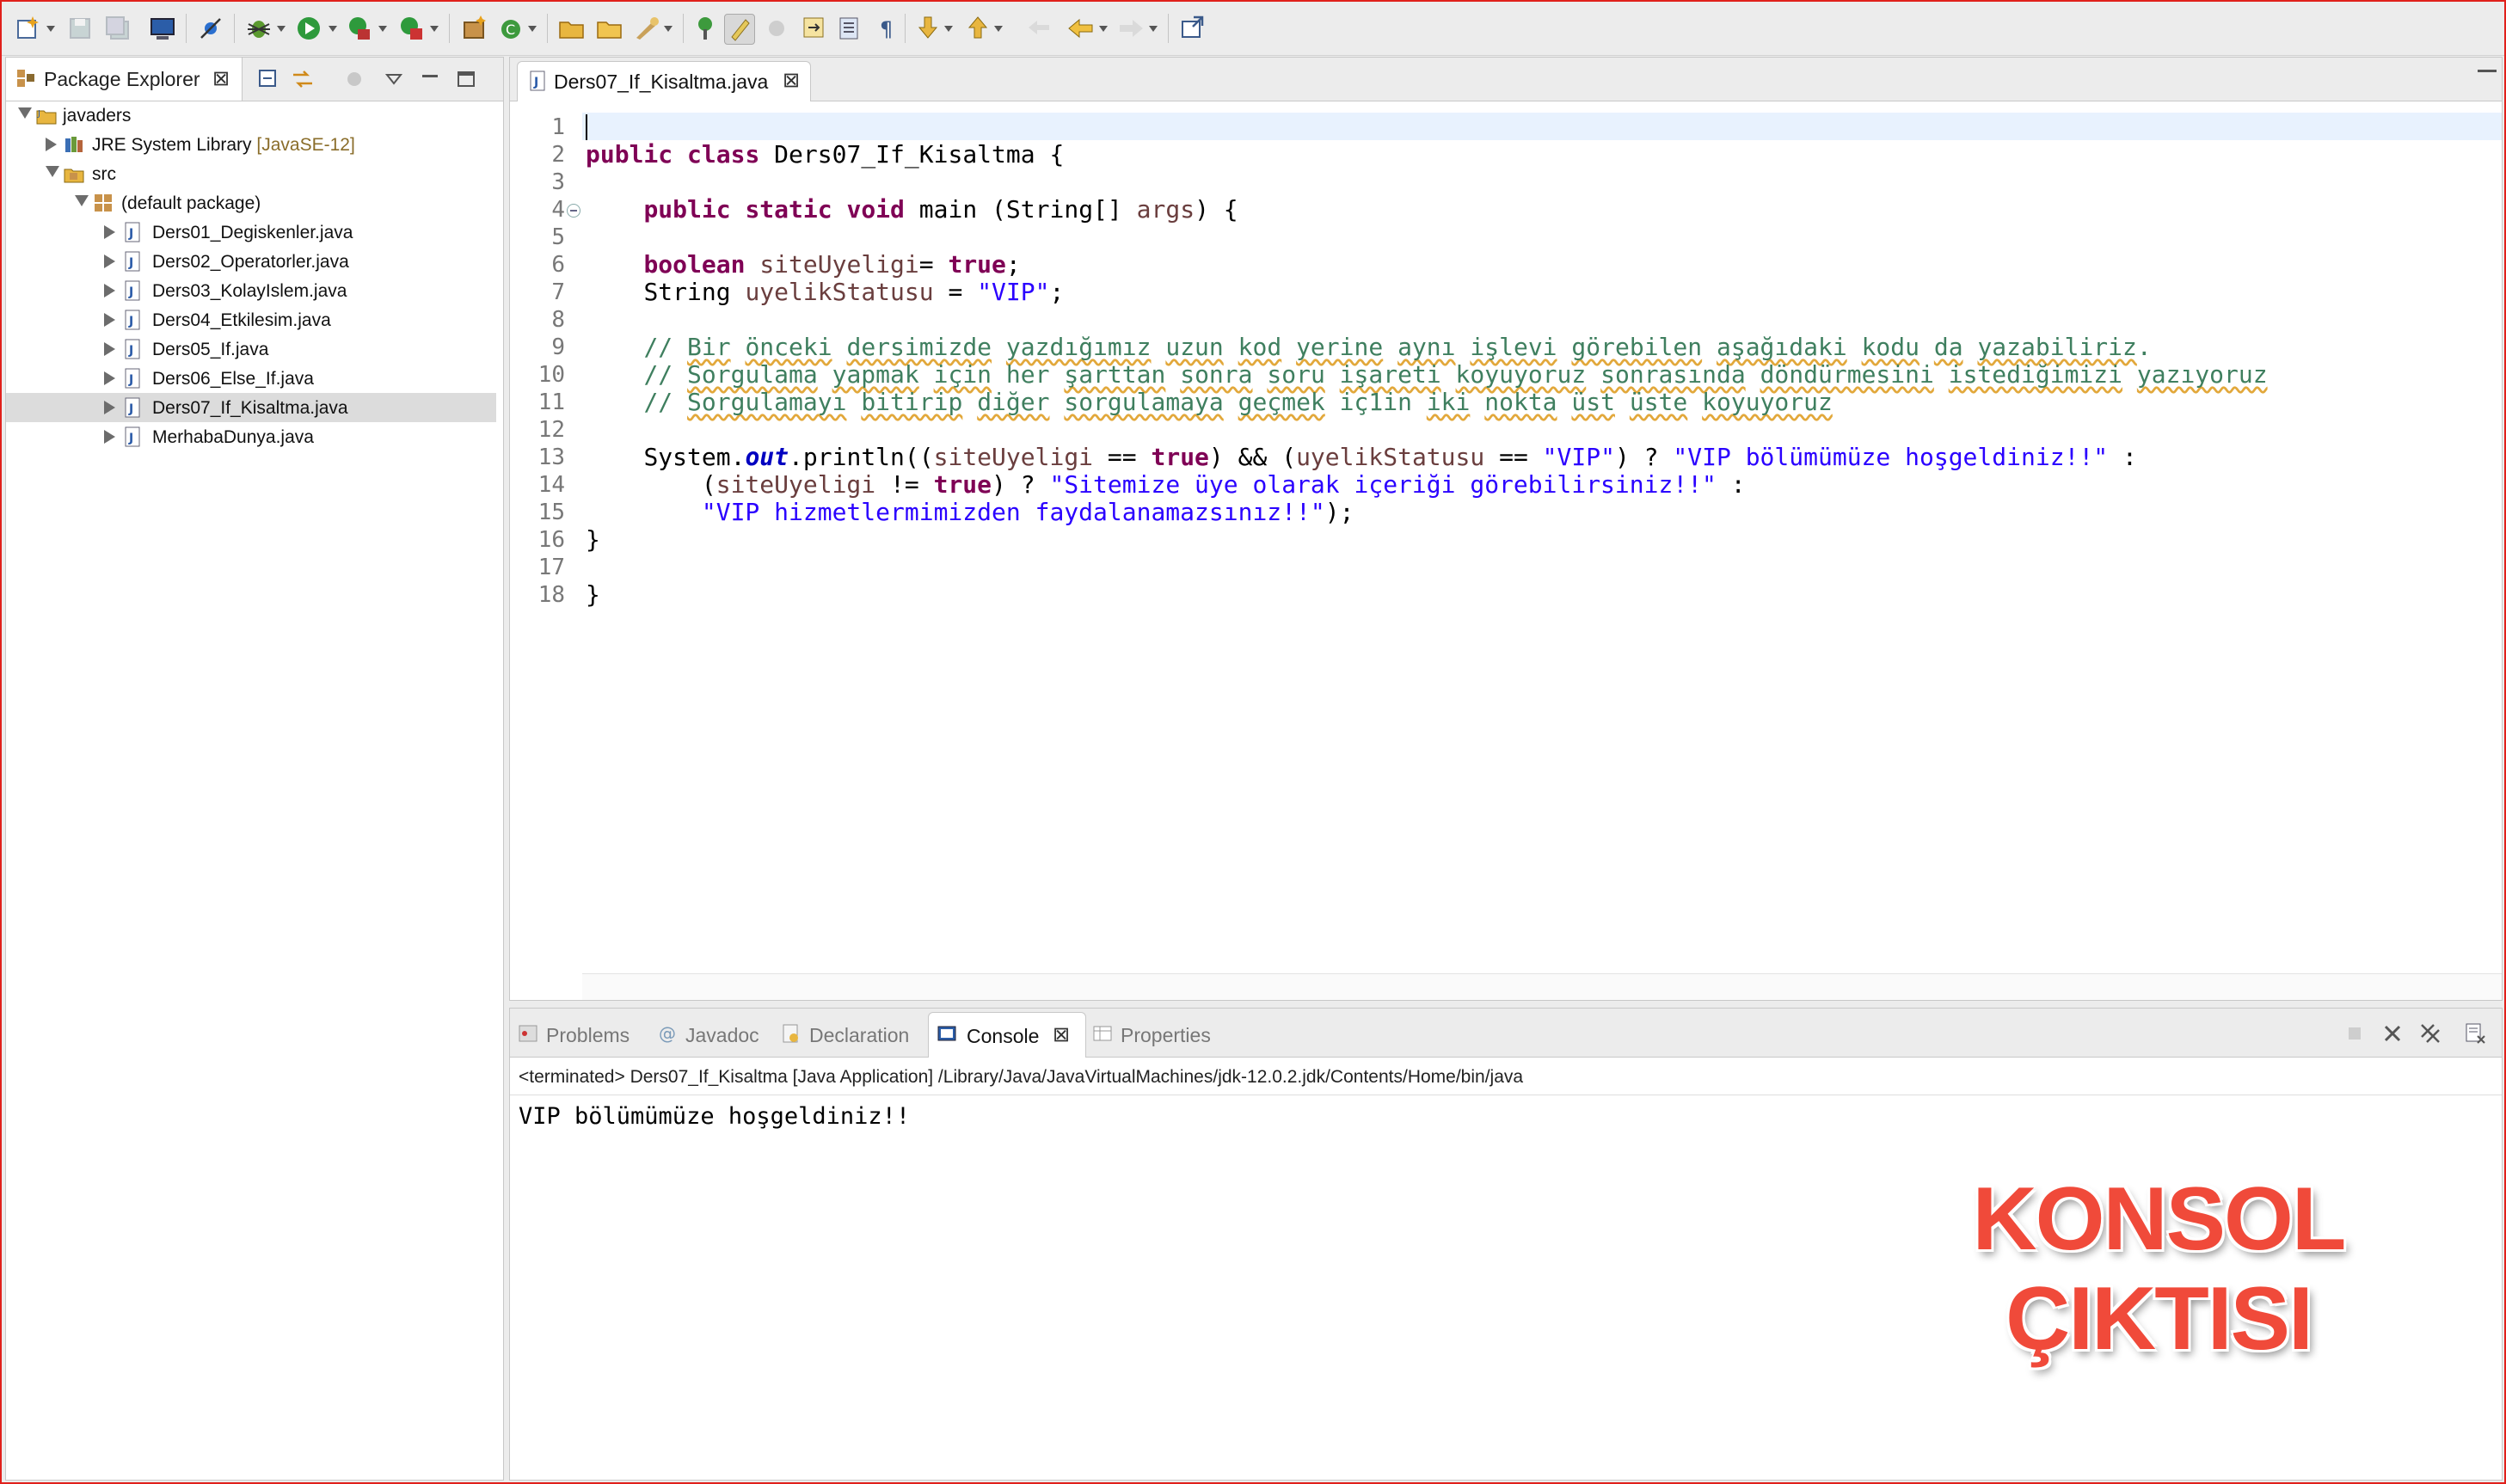 This screenshot has width=2506, height=1484. I want to click on terminate-icon, so click(2355, 1033).